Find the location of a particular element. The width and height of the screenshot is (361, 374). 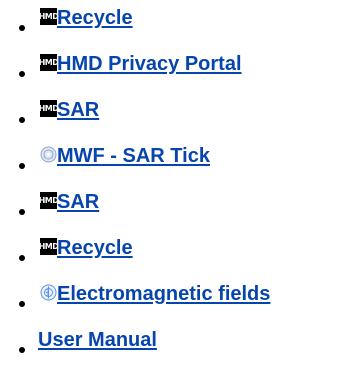

hmd-privacy-portal-link: HMD Privacy Portal is located at coordinates (149, 64).